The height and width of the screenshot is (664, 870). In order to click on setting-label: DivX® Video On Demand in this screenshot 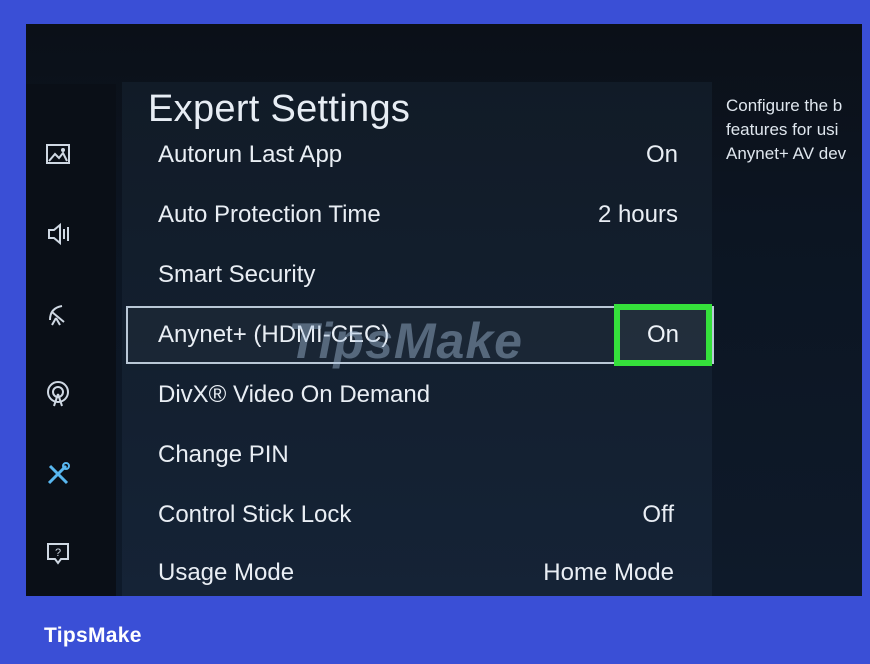, I will do `click(294, 394)`.